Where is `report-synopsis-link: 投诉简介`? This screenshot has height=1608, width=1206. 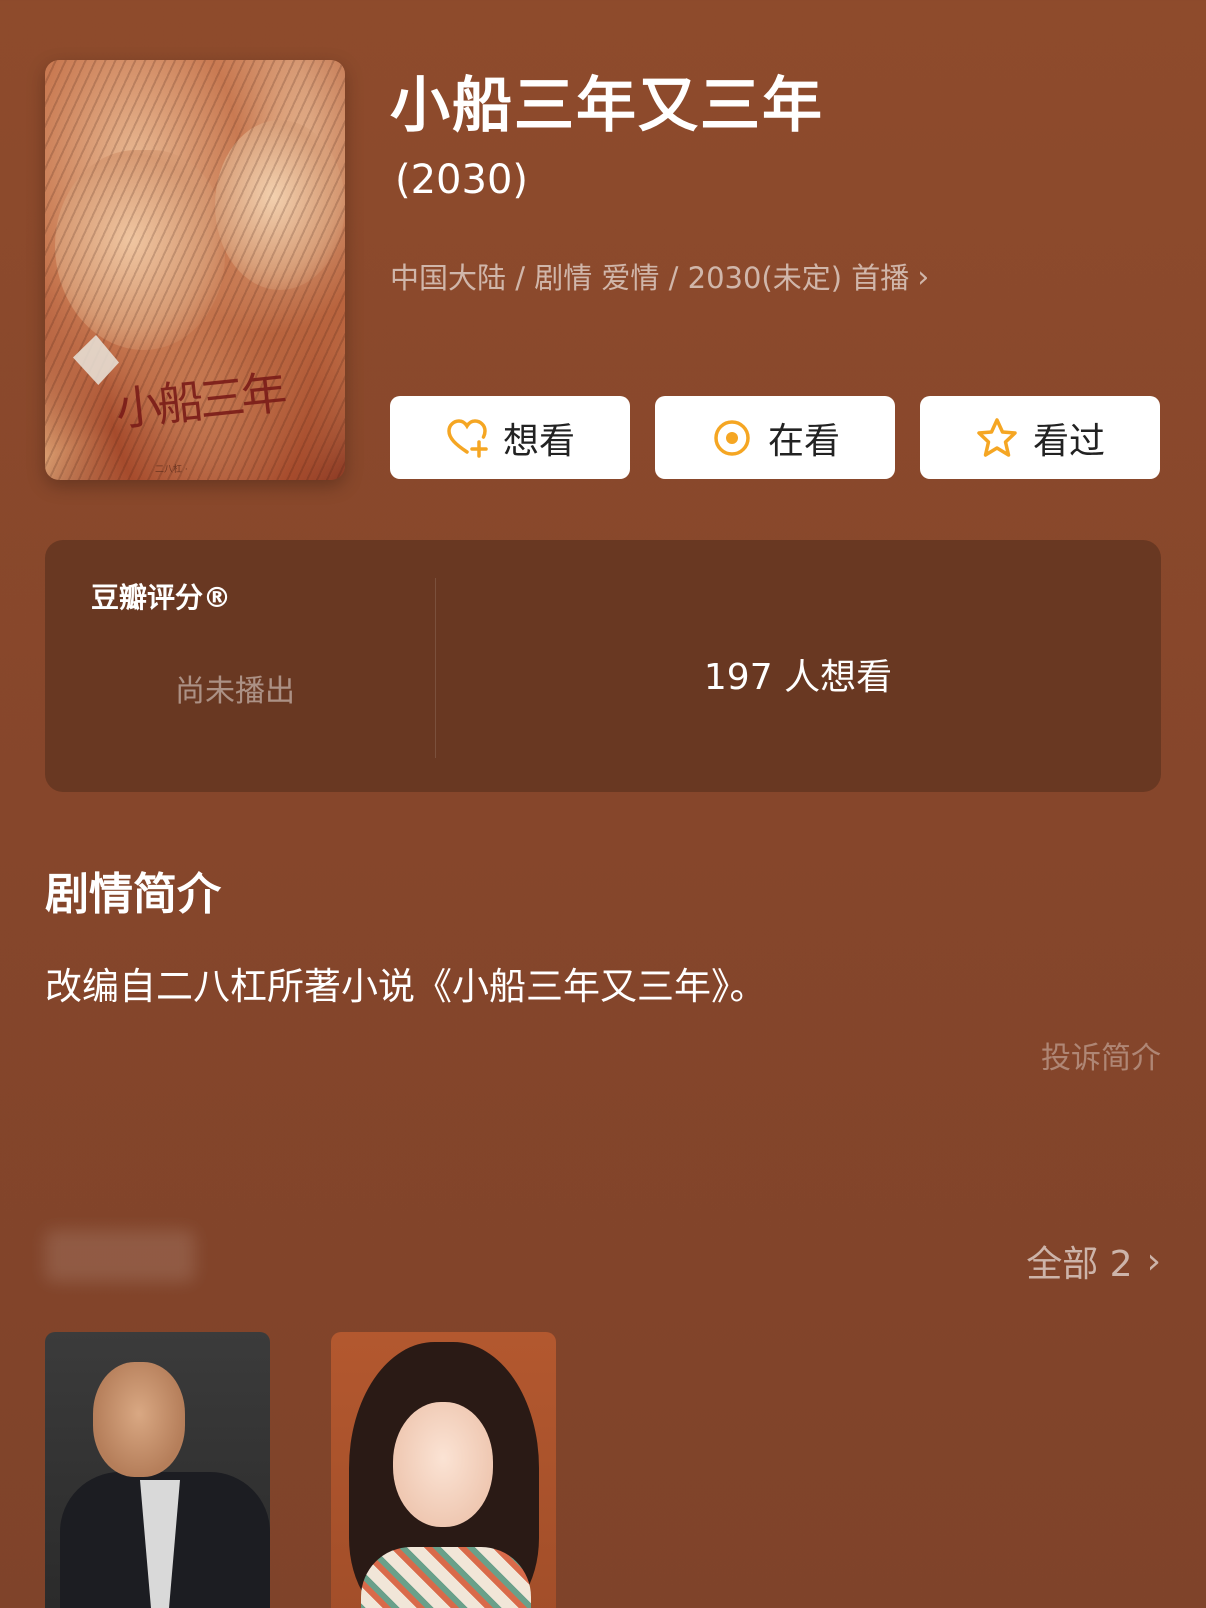
report-synopsis-link: 投诉简介 is located at coordinates (1101, 1055).